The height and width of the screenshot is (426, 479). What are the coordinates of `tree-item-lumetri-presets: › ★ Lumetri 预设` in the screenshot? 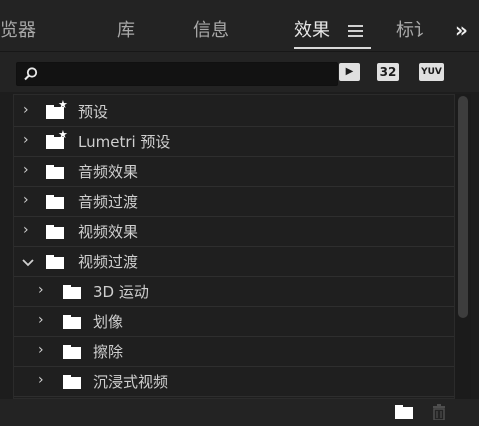 It's located at (234, 142).